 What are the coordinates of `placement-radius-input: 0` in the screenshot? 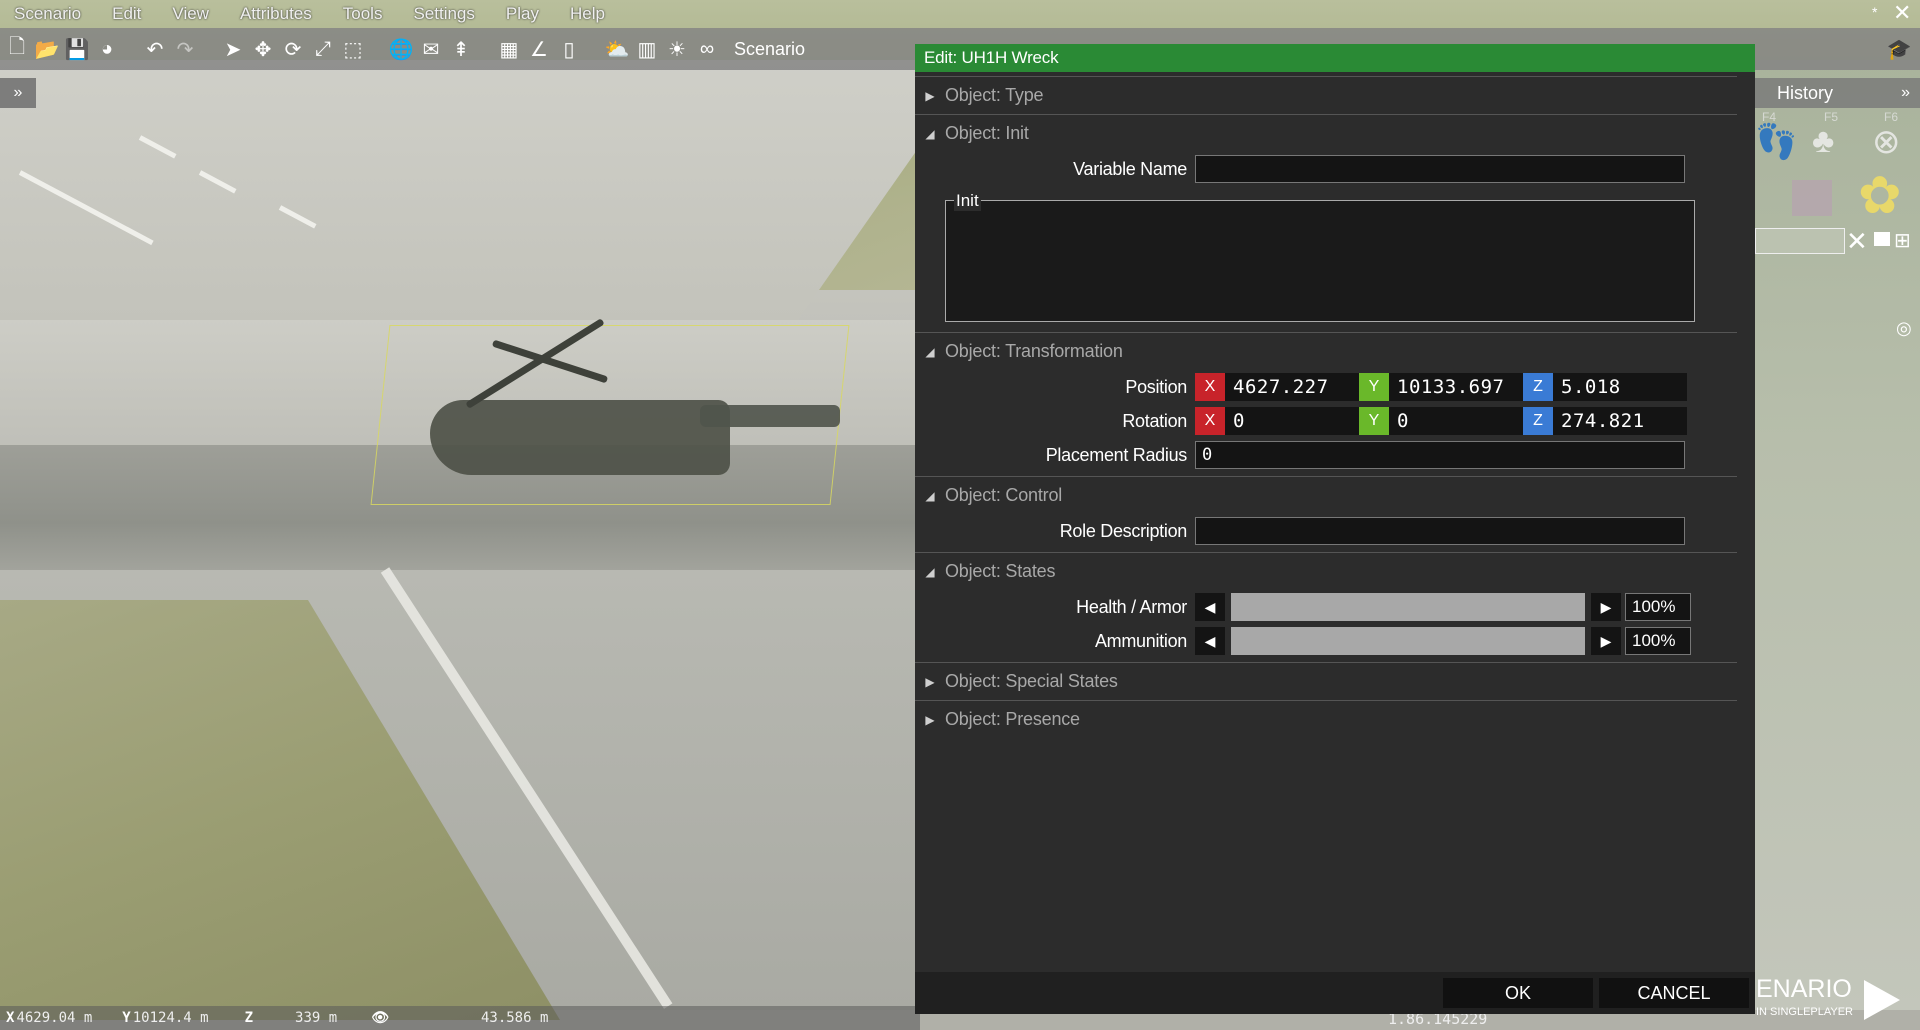 It's located at (1440, 455).